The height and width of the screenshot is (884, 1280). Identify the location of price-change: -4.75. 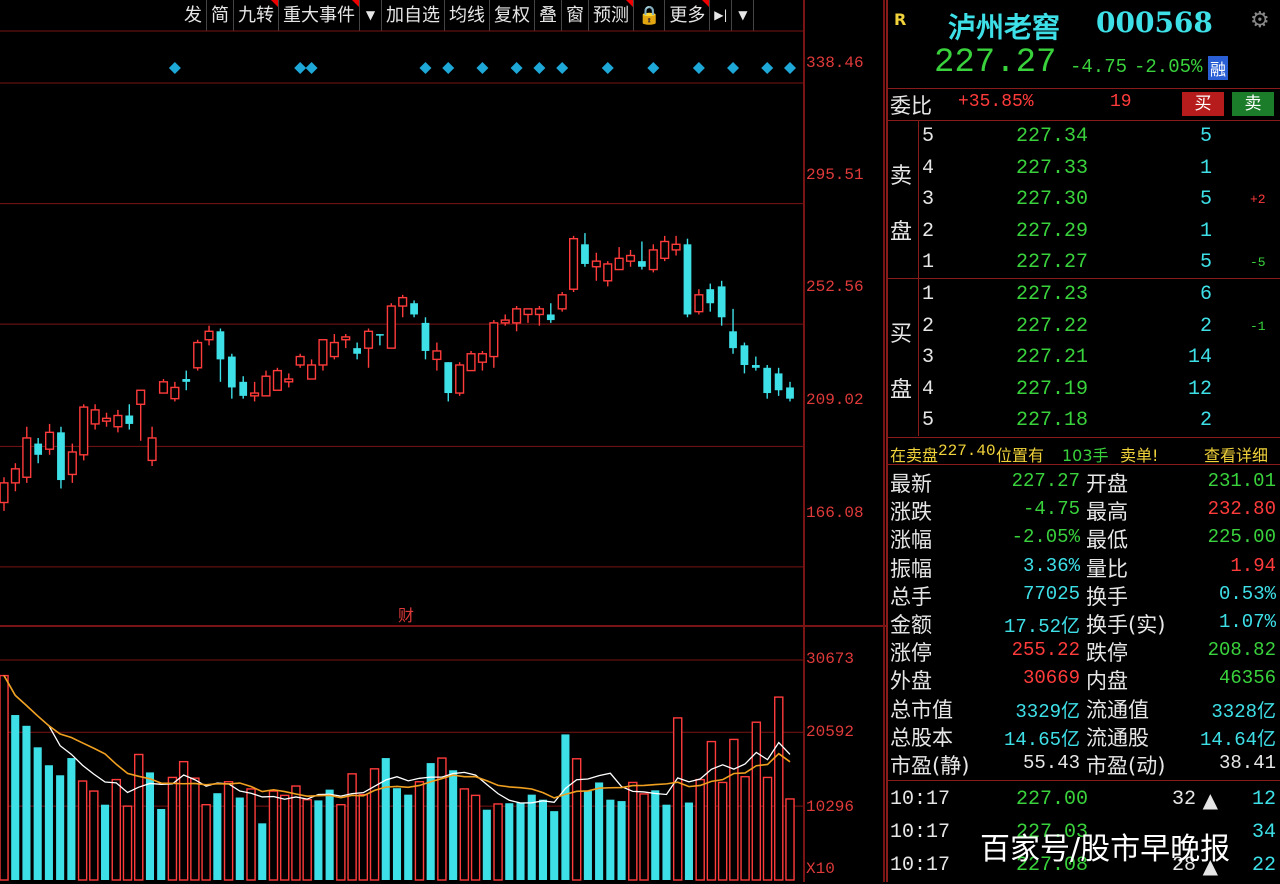
(1099, 67).